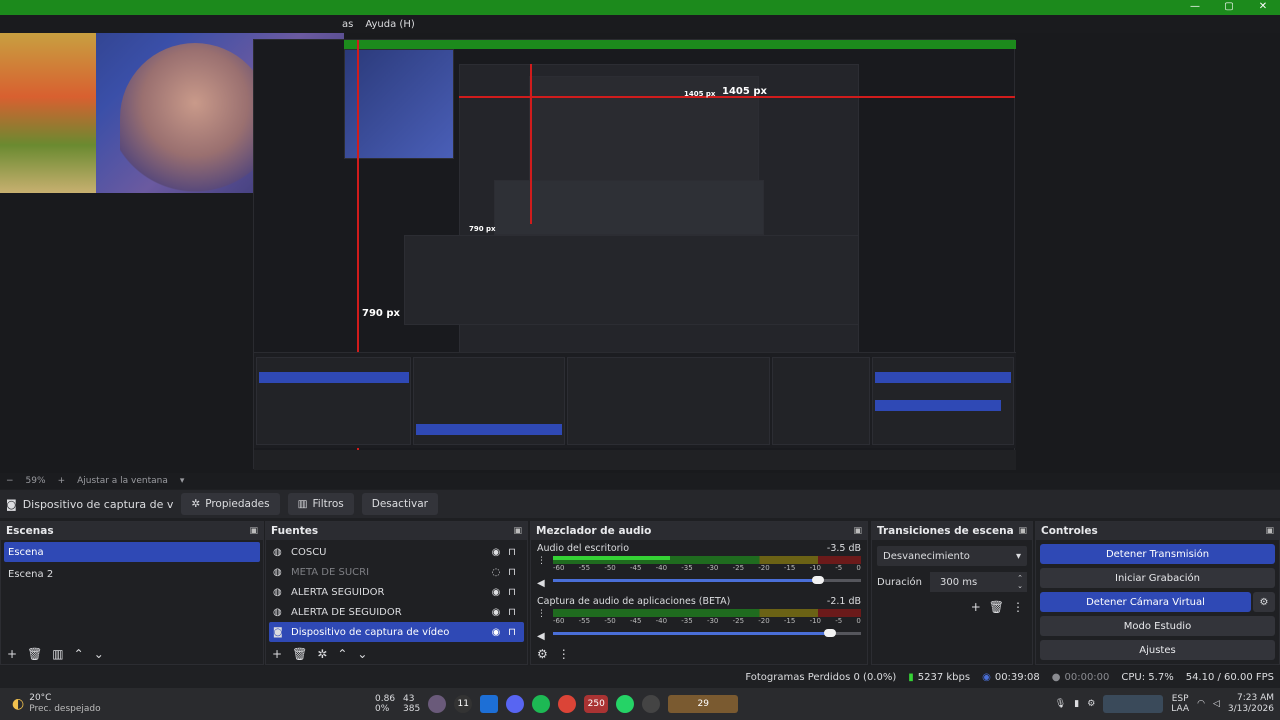 The image size is (1280, 720). Describe the element at coordinates (396, 592) in the screenshot. I see `source-item: ◍ ALERTA SEGUIDOR ◉ ⊓` at that location.